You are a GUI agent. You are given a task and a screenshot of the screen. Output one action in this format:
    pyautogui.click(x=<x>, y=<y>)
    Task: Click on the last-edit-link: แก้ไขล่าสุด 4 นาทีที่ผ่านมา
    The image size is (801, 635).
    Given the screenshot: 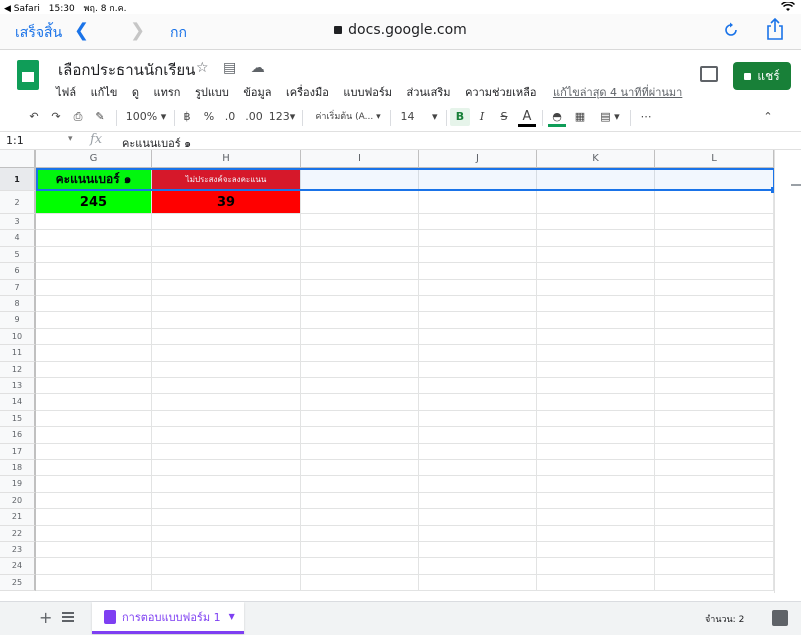 What is the action you would take?
    pyautogui.click(x=617, y=92)
    